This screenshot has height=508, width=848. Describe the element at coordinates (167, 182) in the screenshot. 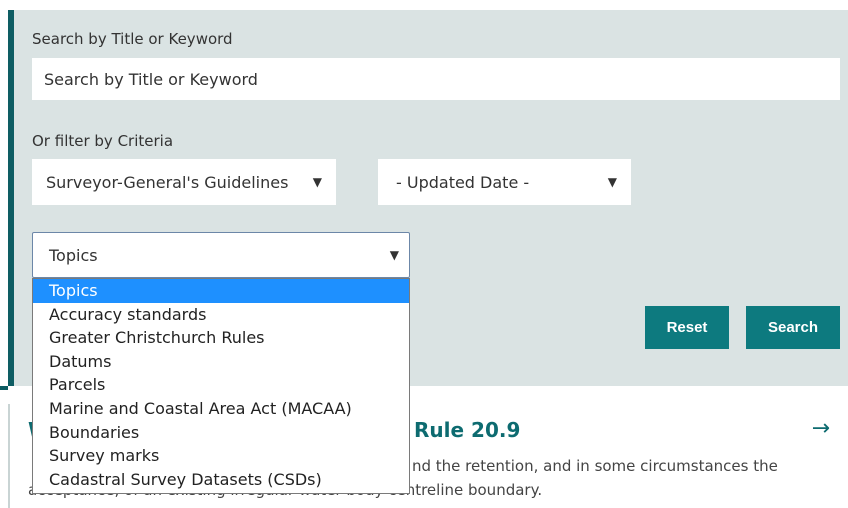

I see `category-select-value: Surveyor-General's Guidelines` at that location.